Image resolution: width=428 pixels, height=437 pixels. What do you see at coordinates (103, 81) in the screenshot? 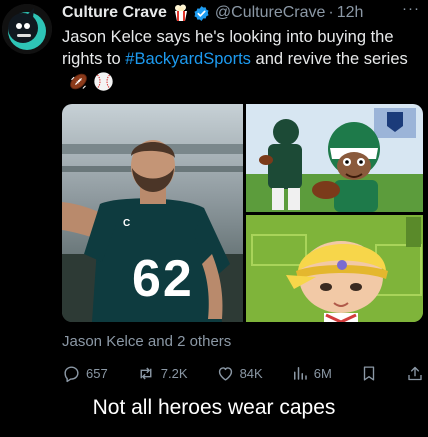
I see `baseball-icon` at bounding box center [103, 81].